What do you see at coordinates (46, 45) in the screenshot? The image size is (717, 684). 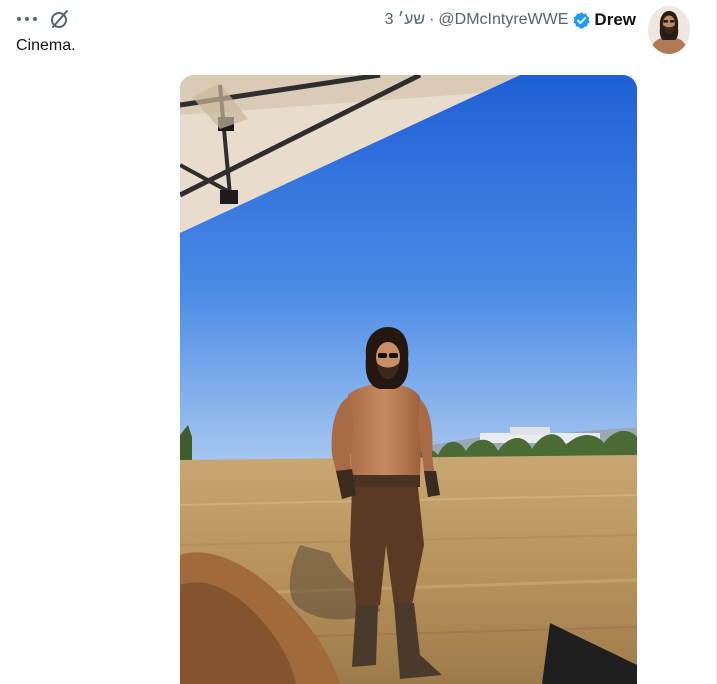 I see `tweet-text: Cinema.` at bounding box center [46, 45].